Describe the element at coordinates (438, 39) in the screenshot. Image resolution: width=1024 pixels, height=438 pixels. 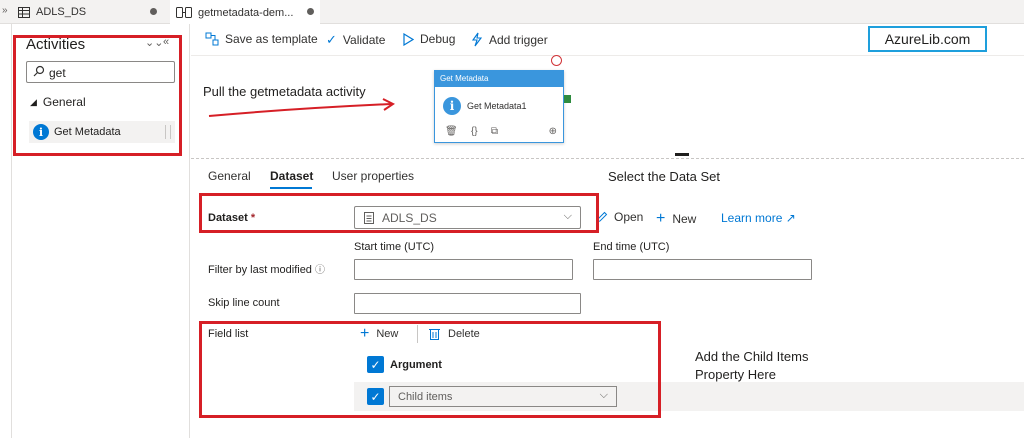
I see `debug-label: Debug` at that location.